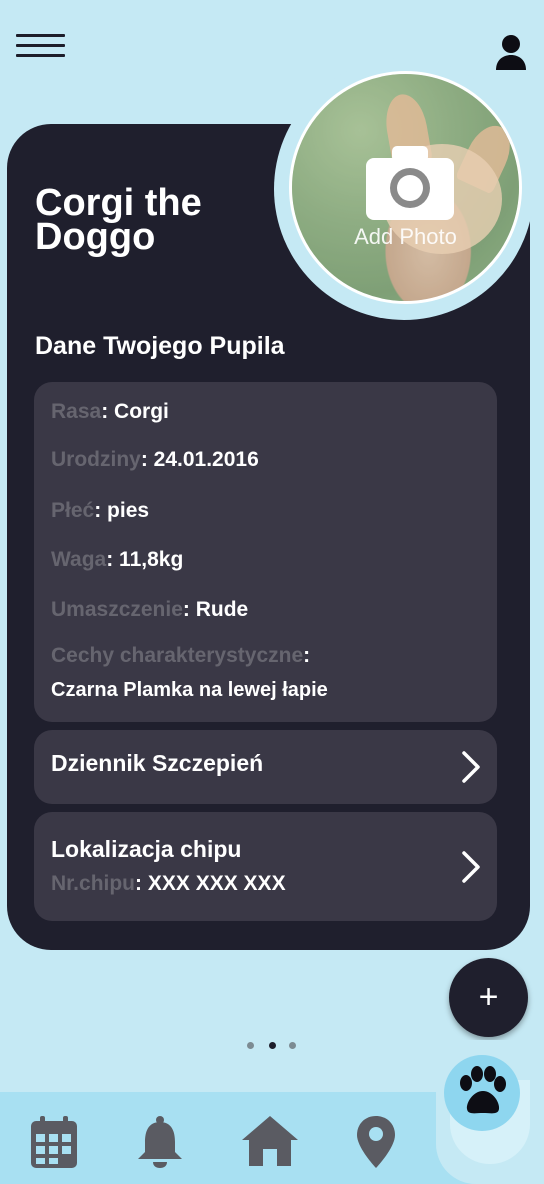 The height and width of the screenshot is (1184, 544). I want to click on bell-icon, so click(160, 1144).